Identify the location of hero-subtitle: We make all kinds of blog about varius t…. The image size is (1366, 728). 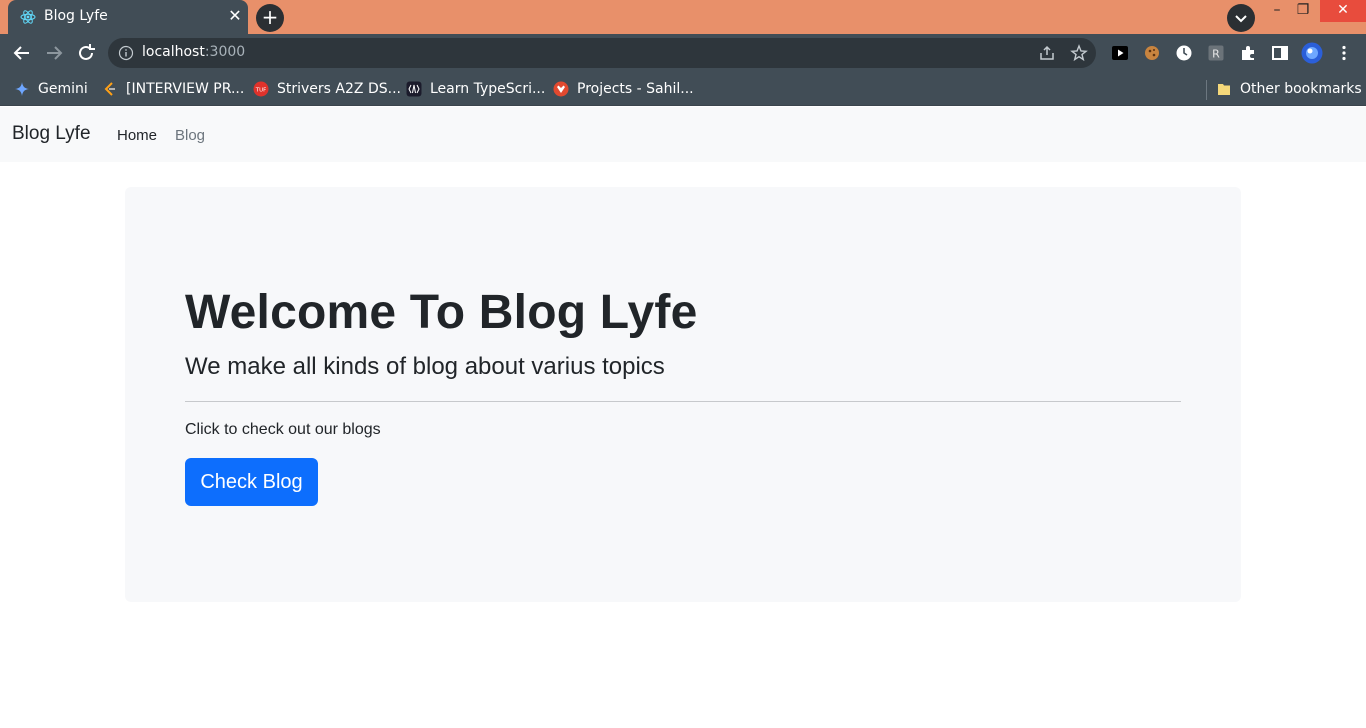
(425, 366).